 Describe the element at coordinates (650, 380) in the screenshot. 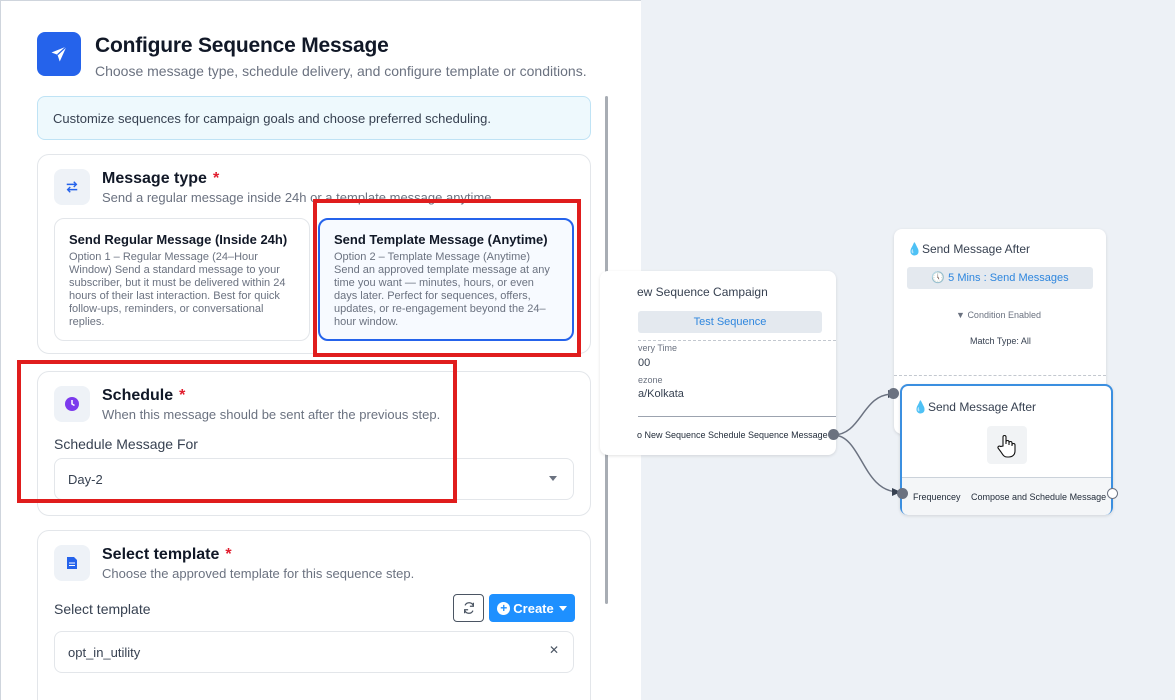

I see `timezone-label: ezone` at that location.